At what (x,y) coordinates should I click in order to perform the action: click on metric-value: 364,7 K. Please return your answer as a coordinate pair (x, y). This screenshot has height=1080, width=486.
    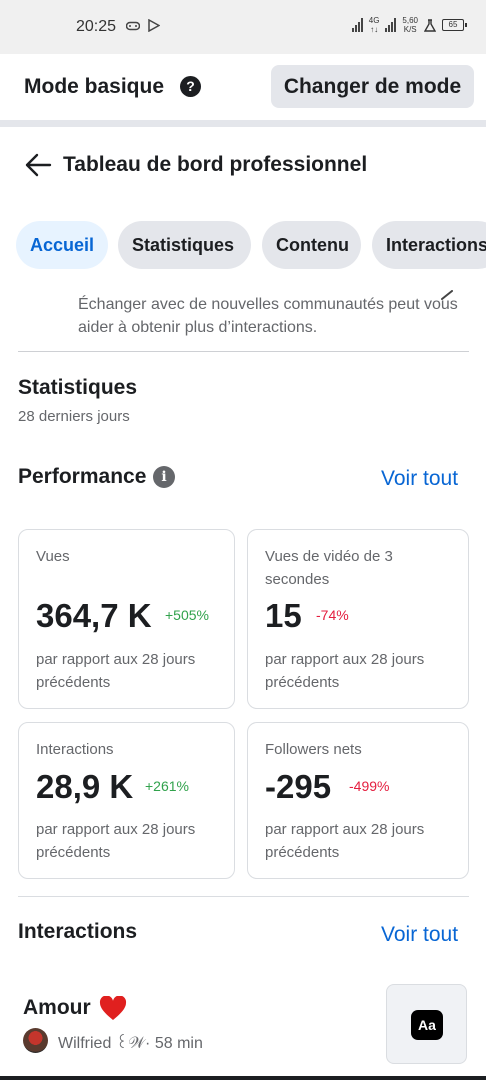
    Looking at the image, I should click on (94, 615).